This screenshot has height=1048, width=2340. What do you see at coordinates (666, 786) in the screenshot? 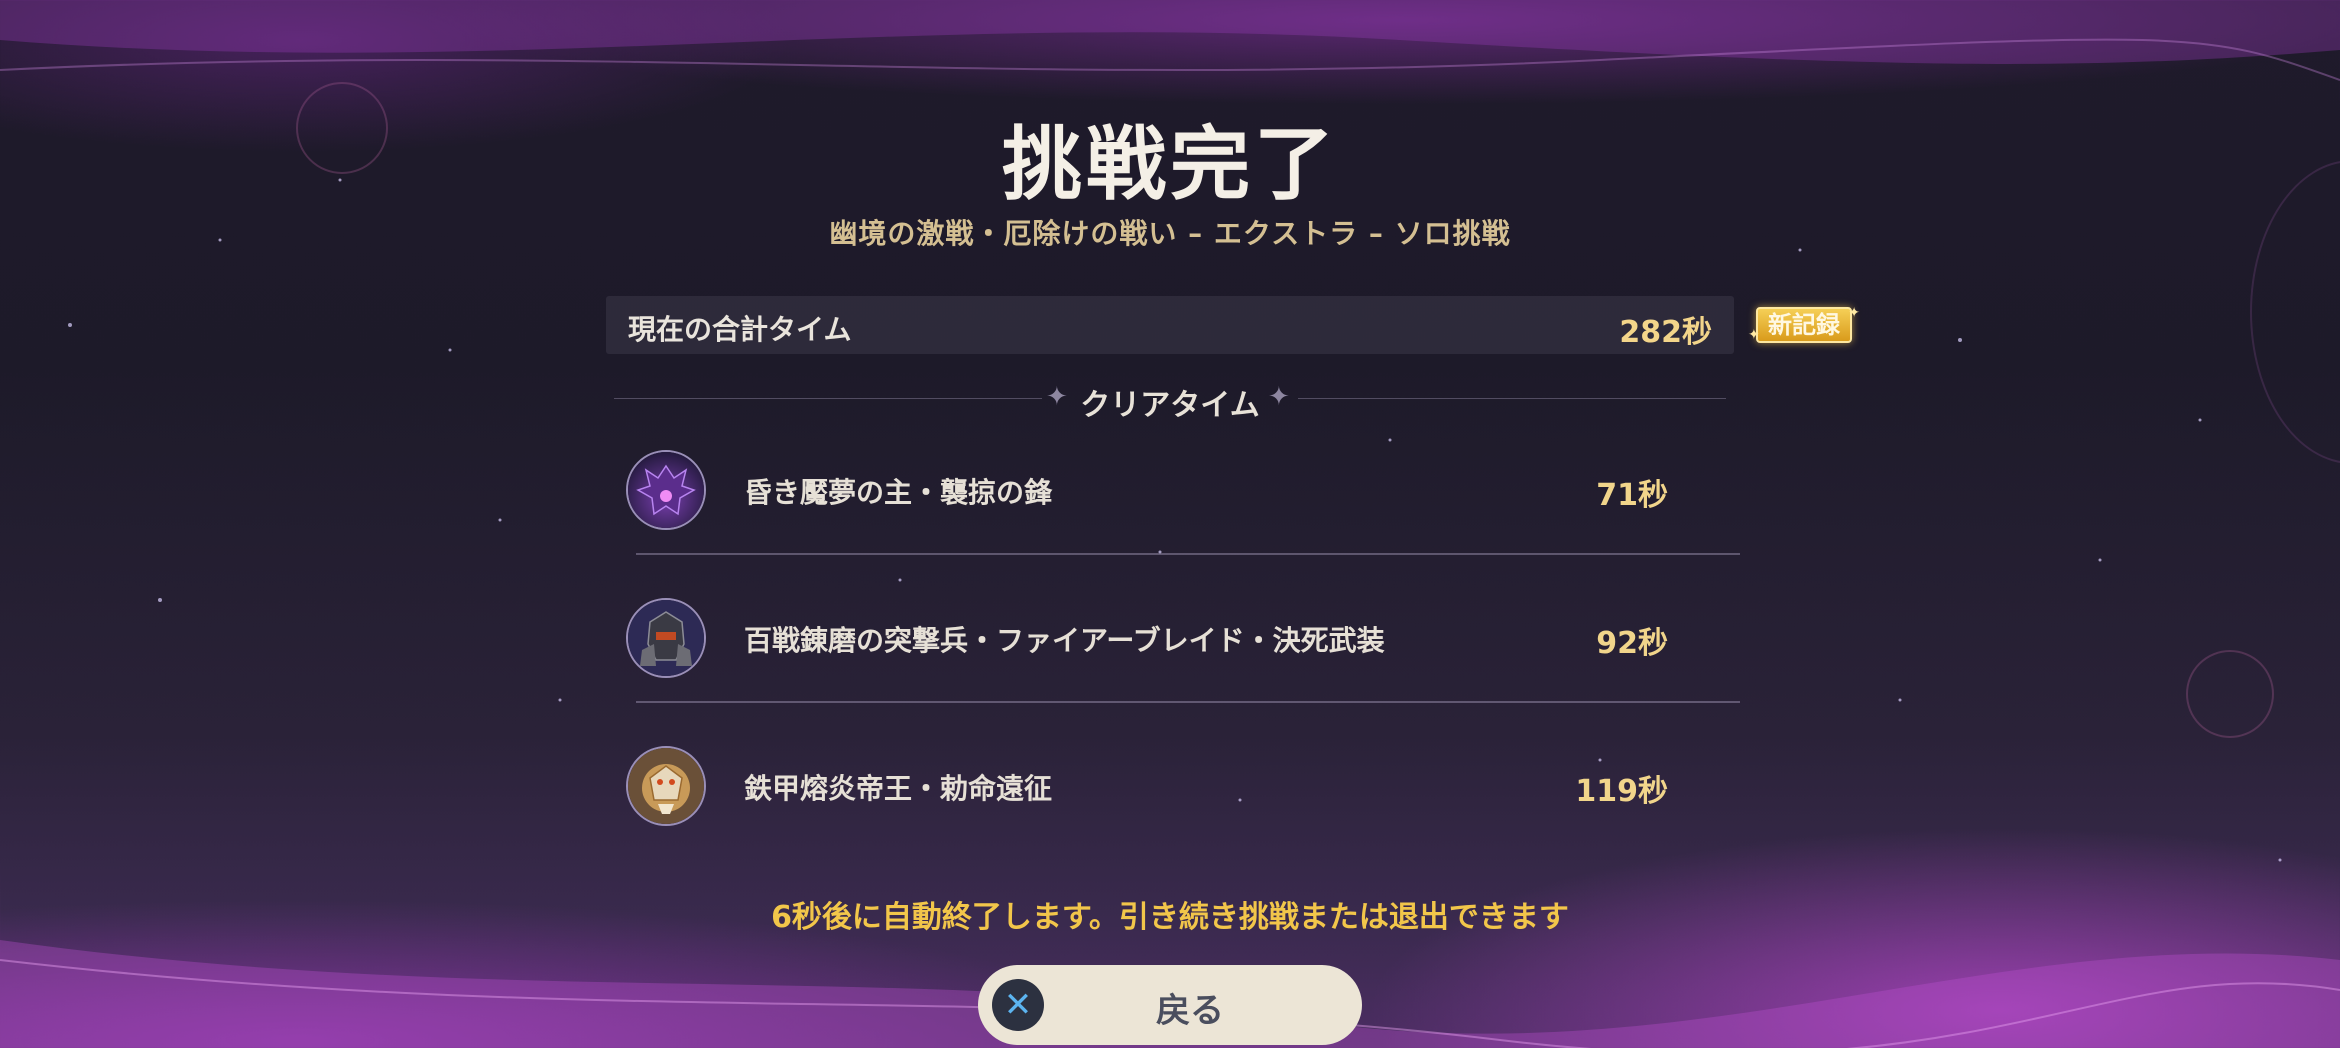
I see `lava-emperor-icon` at bounding box center [666, 786].